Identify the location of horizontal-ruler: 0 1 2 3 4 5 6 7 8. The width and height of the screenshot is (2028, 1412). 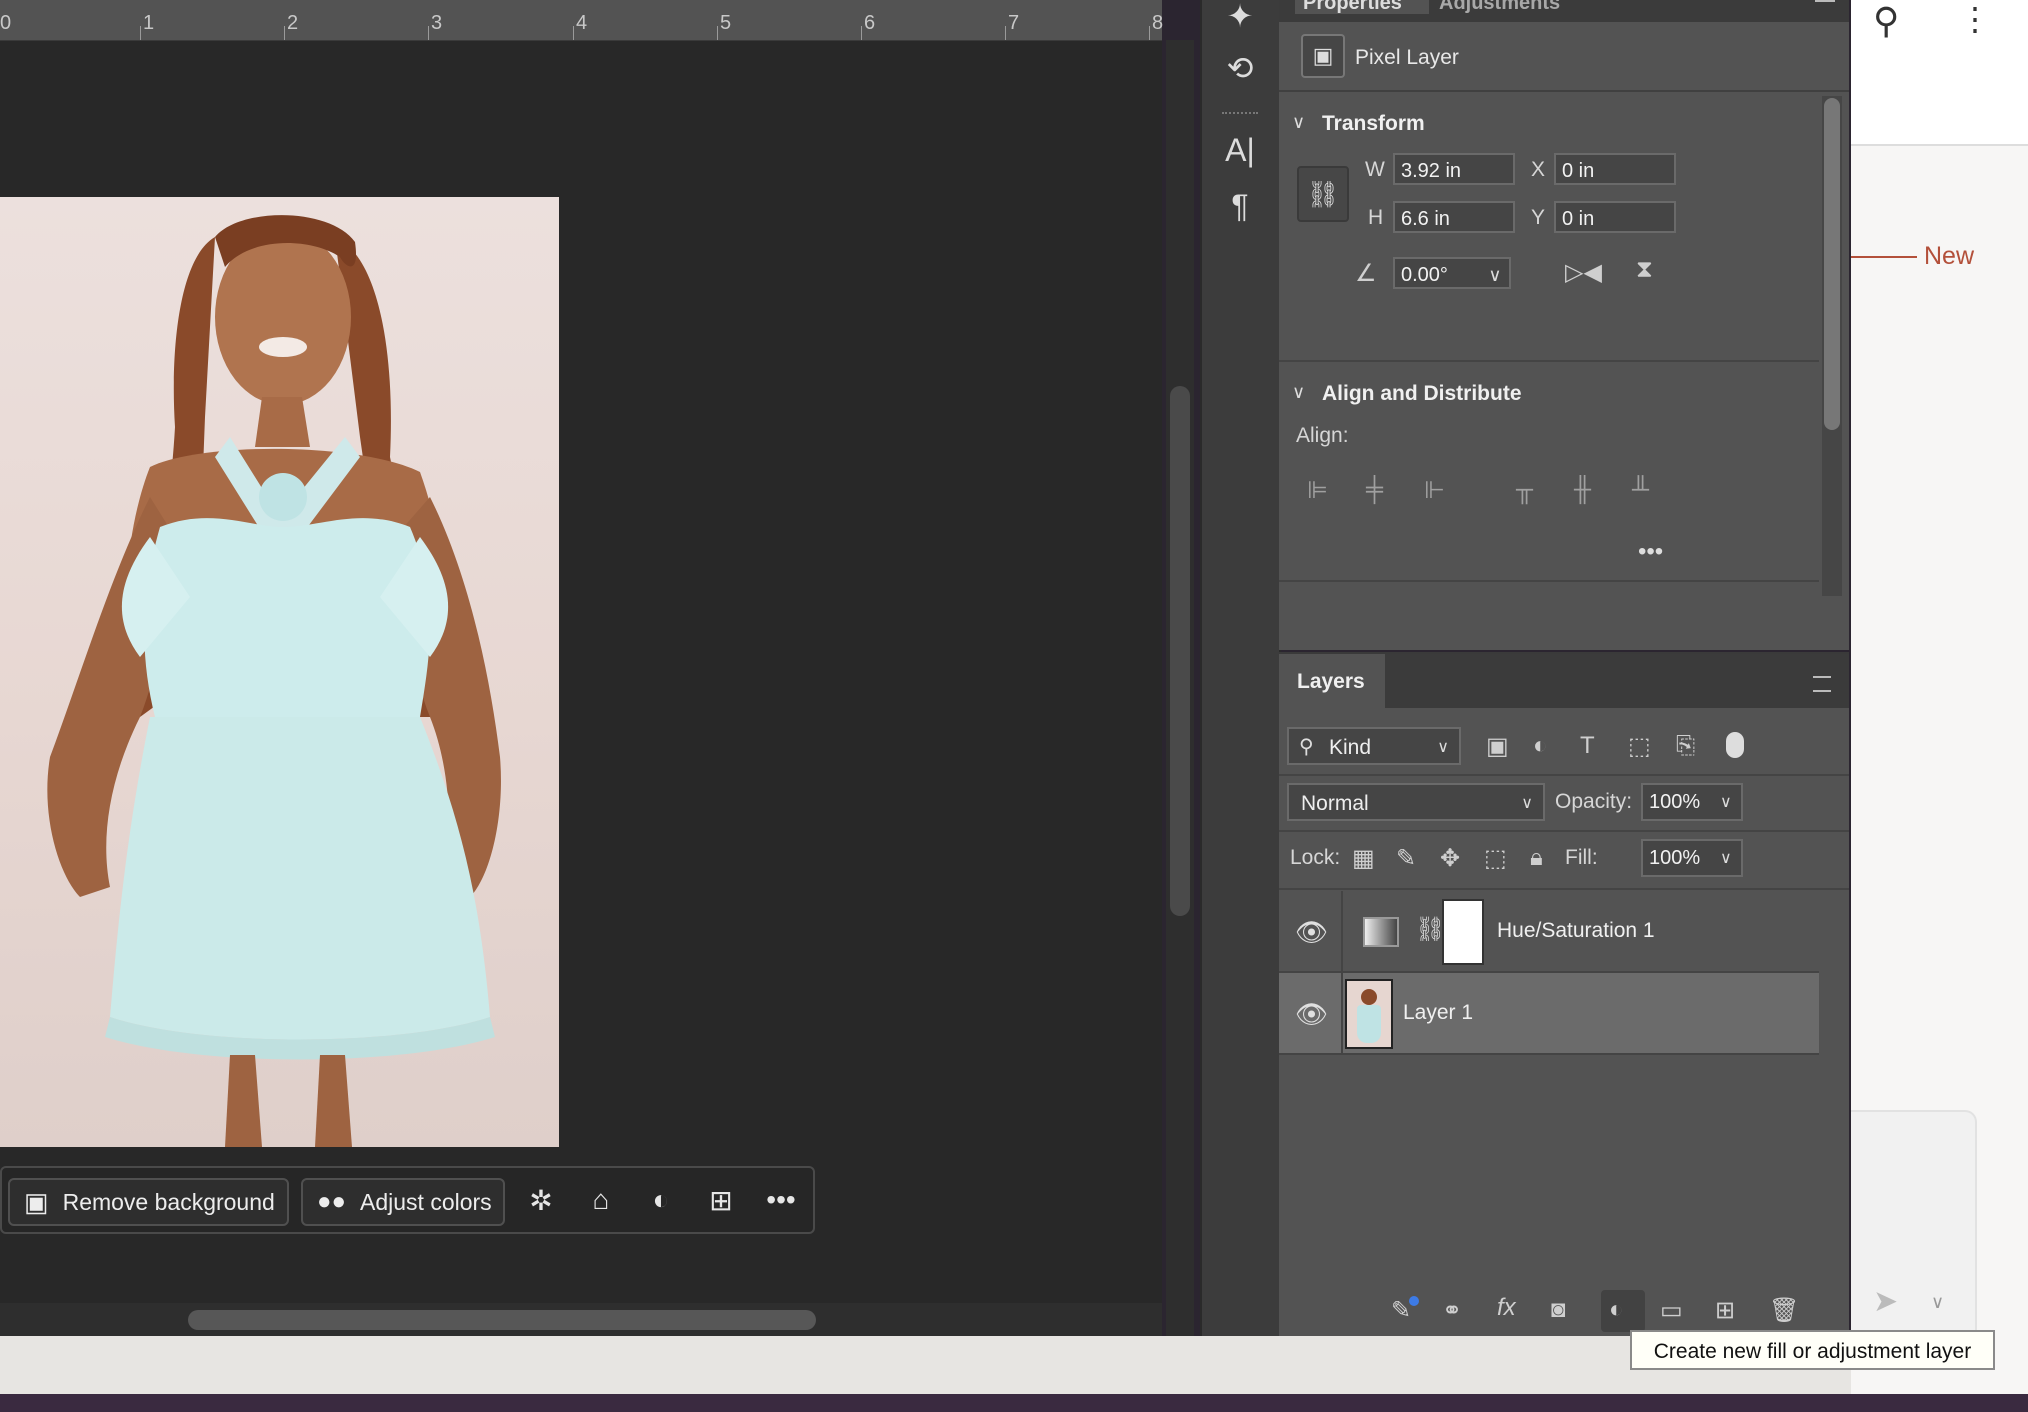
(581, 20).